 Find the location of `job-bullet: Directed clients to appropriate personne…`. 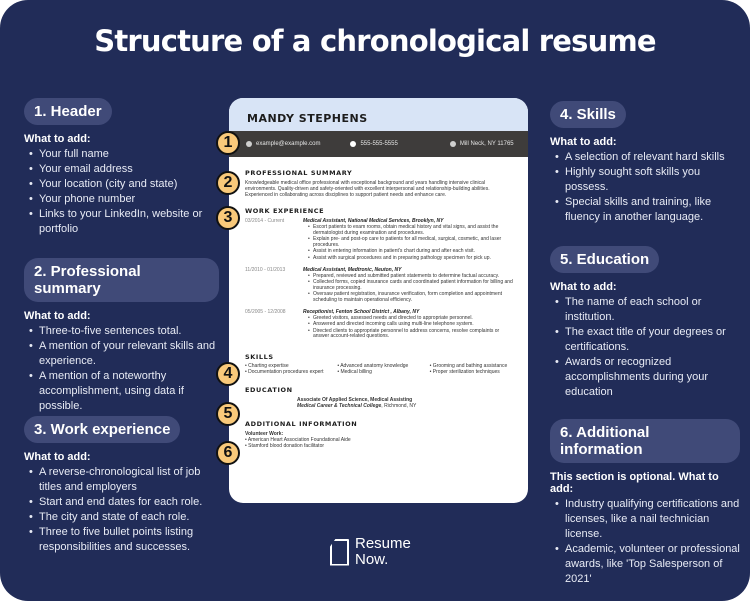

job-bullet: Directed clients to appropriate personne… is located at coordinates (412, 334).